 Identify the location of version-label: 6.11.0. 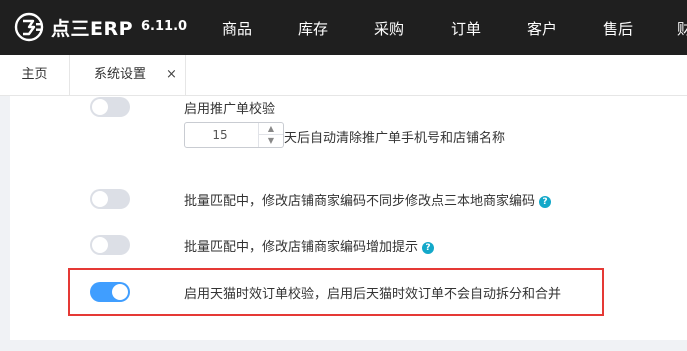
(164, 26).